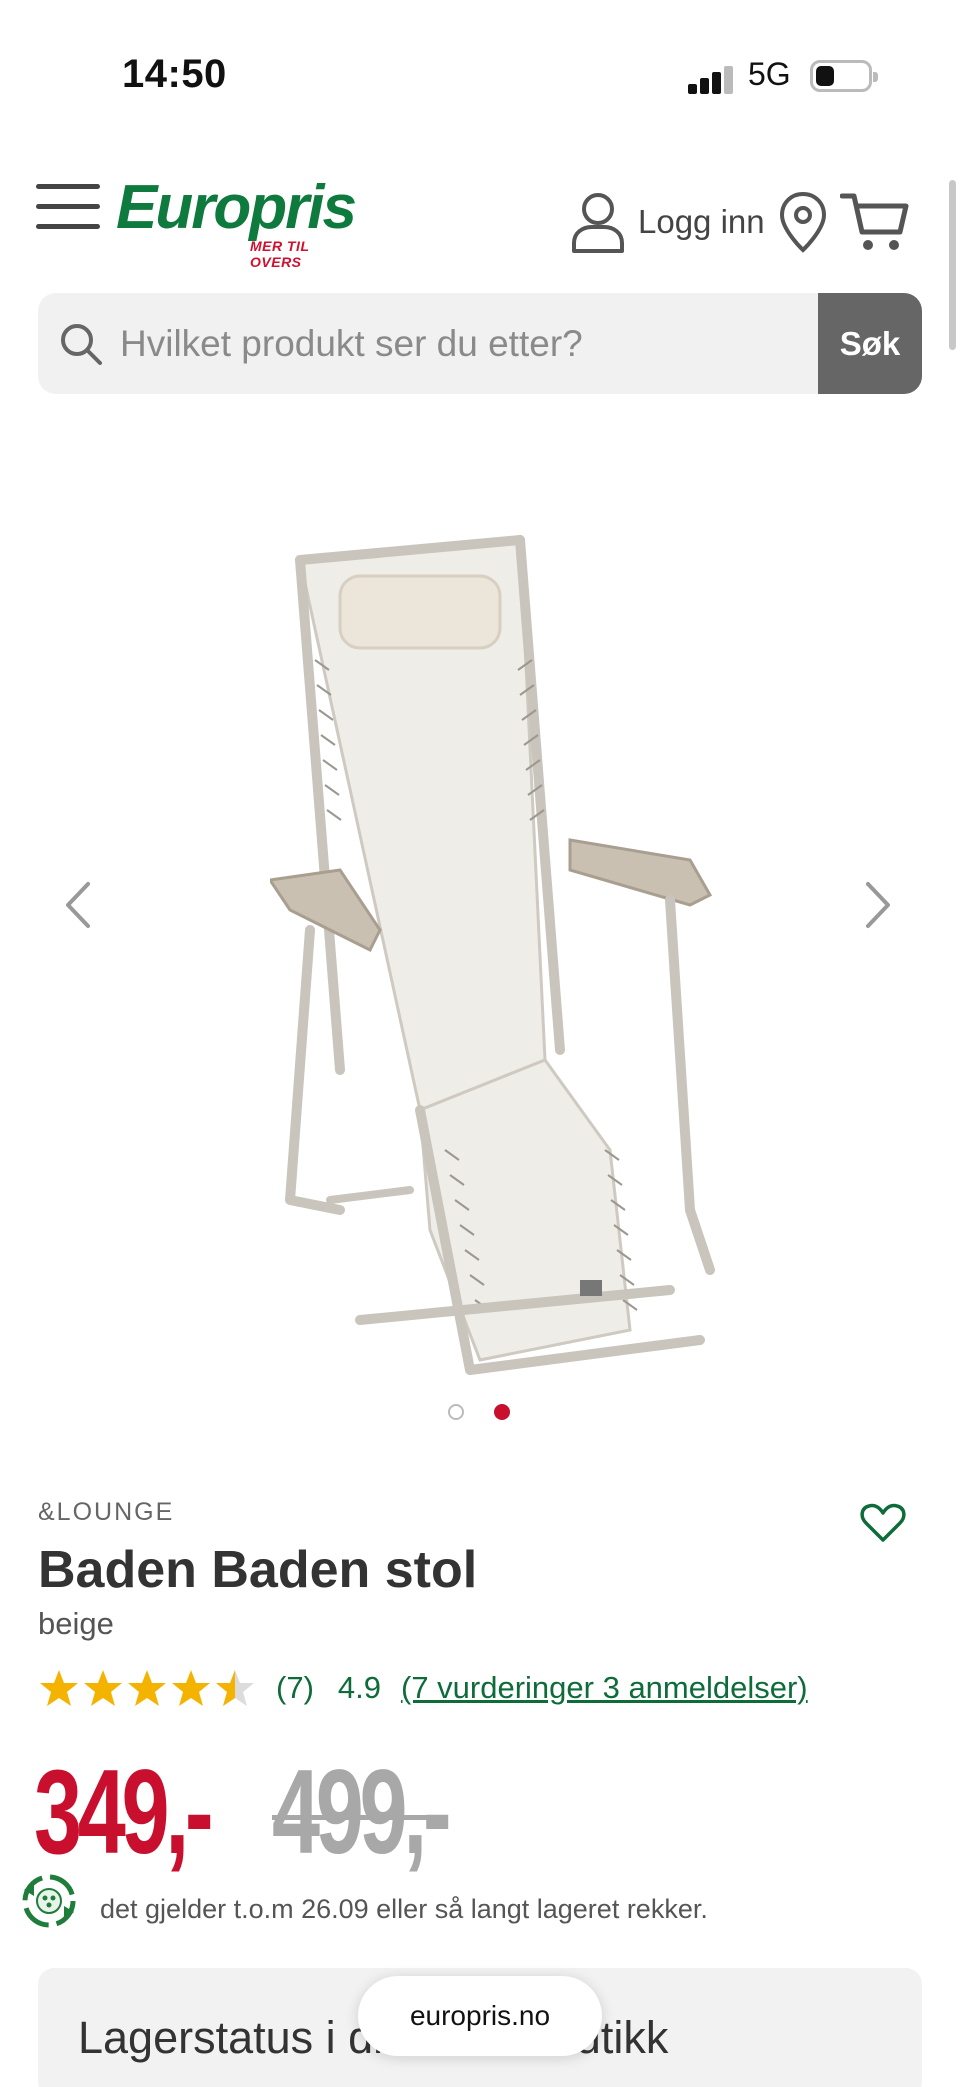 Image resolution: width=960 pixels, height=2087 pixels. Describe the element at coordinates (258, 1570) in the screenshot. I see `product-title: Baden Baden stol` at that location.